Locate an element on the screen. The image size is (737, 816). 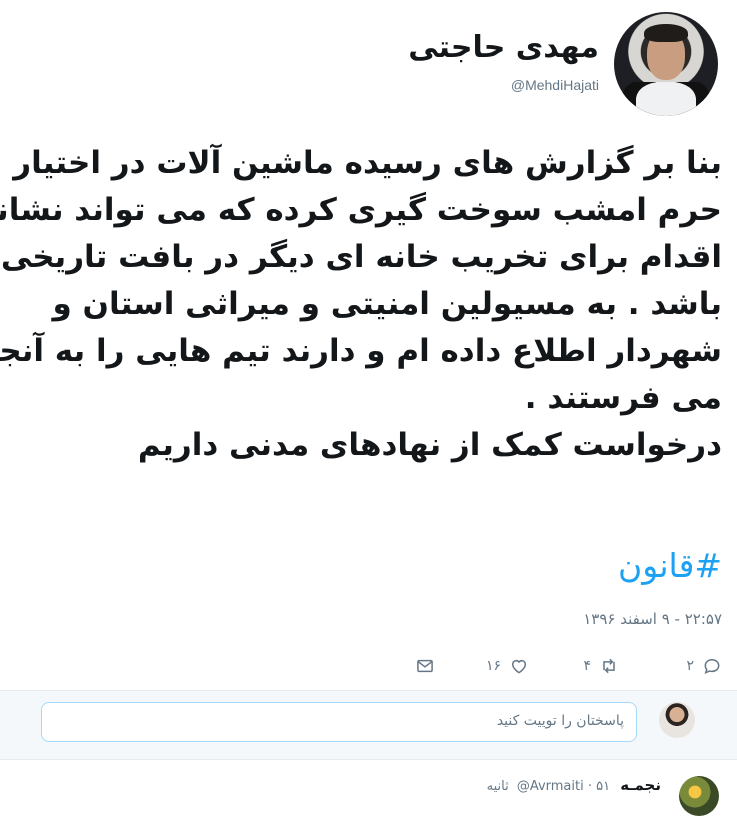
reply-icon is located at coordinates (712, 666).